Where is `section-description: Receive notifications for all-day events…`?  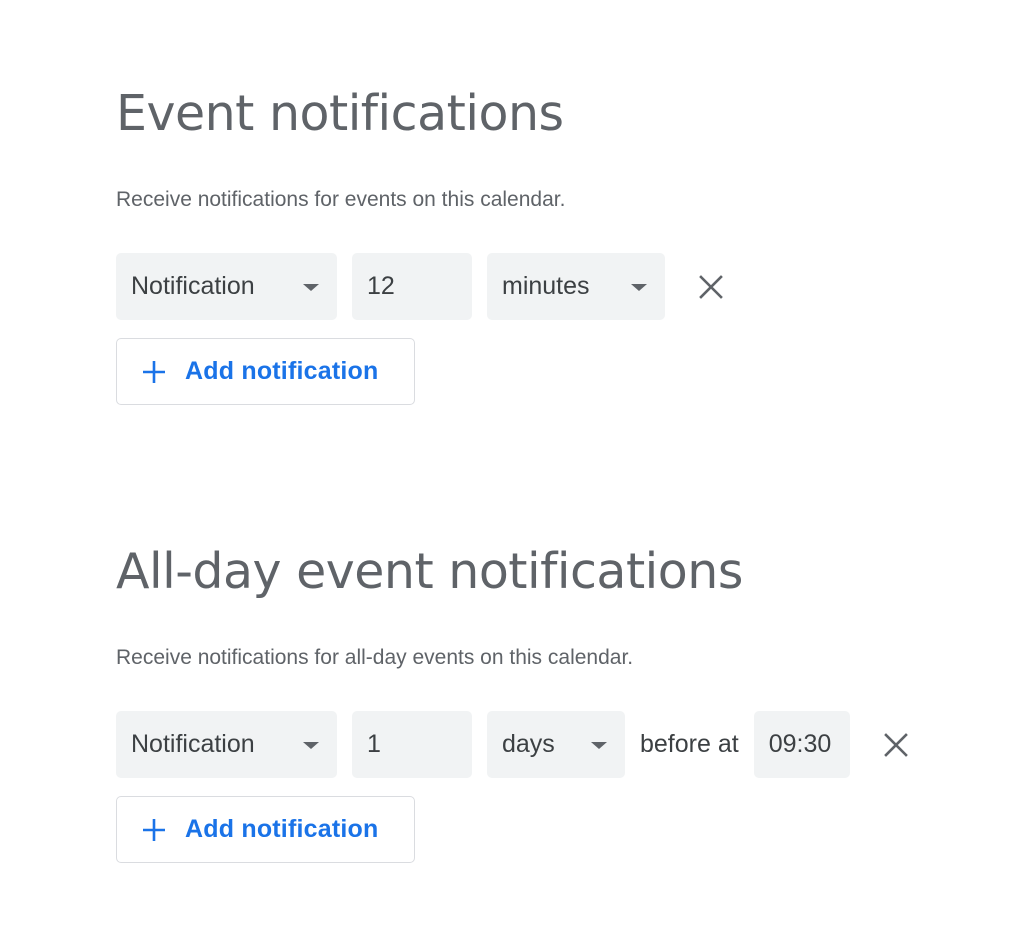
section-description: Receive notifications for all-day events… is located at coordinates (375, 657).